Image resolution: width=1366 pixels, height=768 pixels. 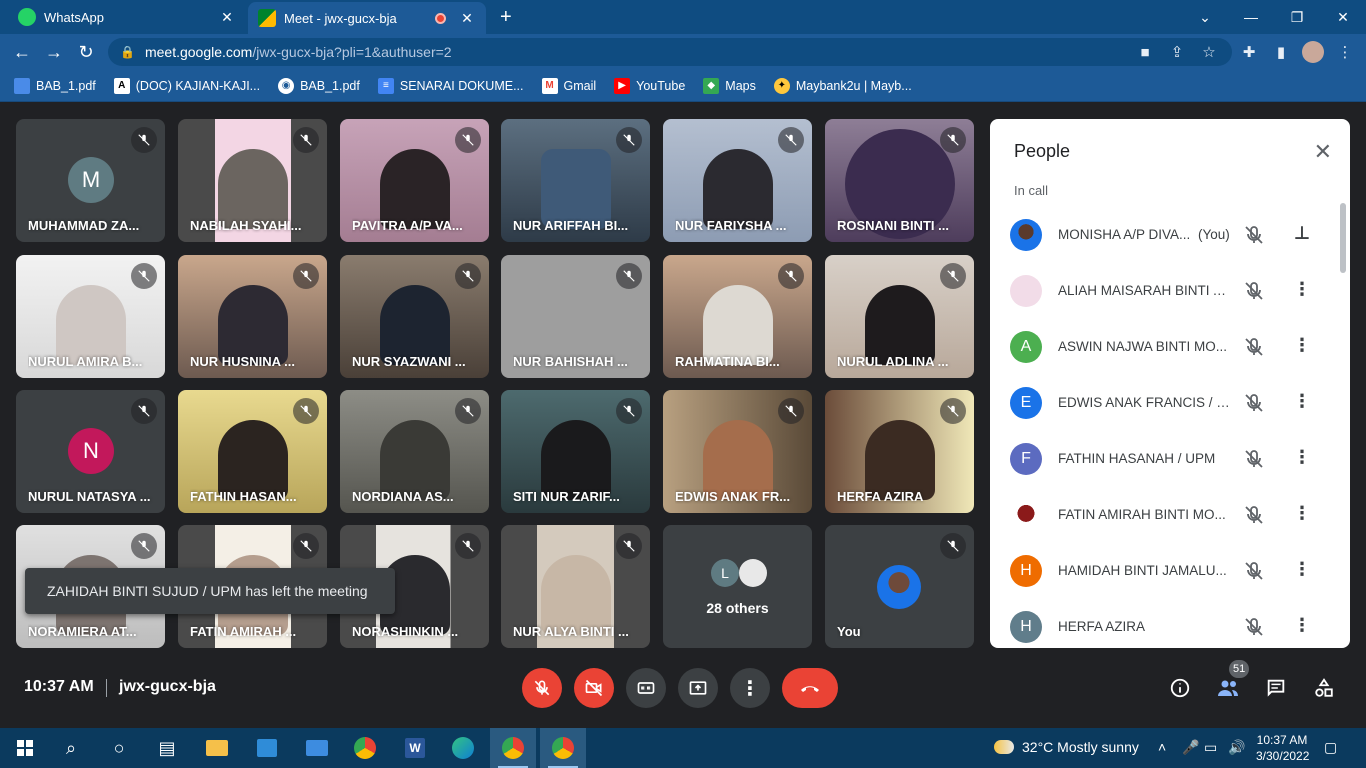 I want to click on bookmark-item: BAB_1.pdf, so click(x=55, y=85).